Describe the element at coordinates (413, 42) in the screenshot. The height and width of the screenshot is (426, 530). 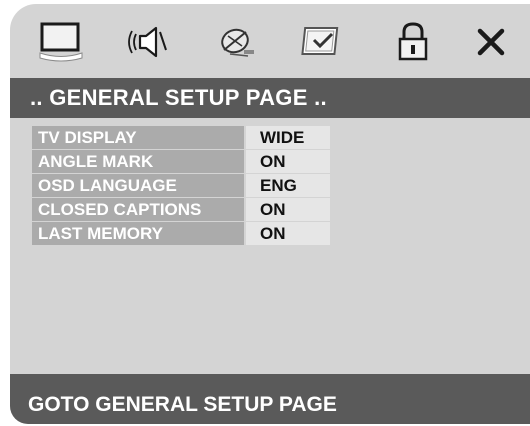
I see `lock-icon` at that location.